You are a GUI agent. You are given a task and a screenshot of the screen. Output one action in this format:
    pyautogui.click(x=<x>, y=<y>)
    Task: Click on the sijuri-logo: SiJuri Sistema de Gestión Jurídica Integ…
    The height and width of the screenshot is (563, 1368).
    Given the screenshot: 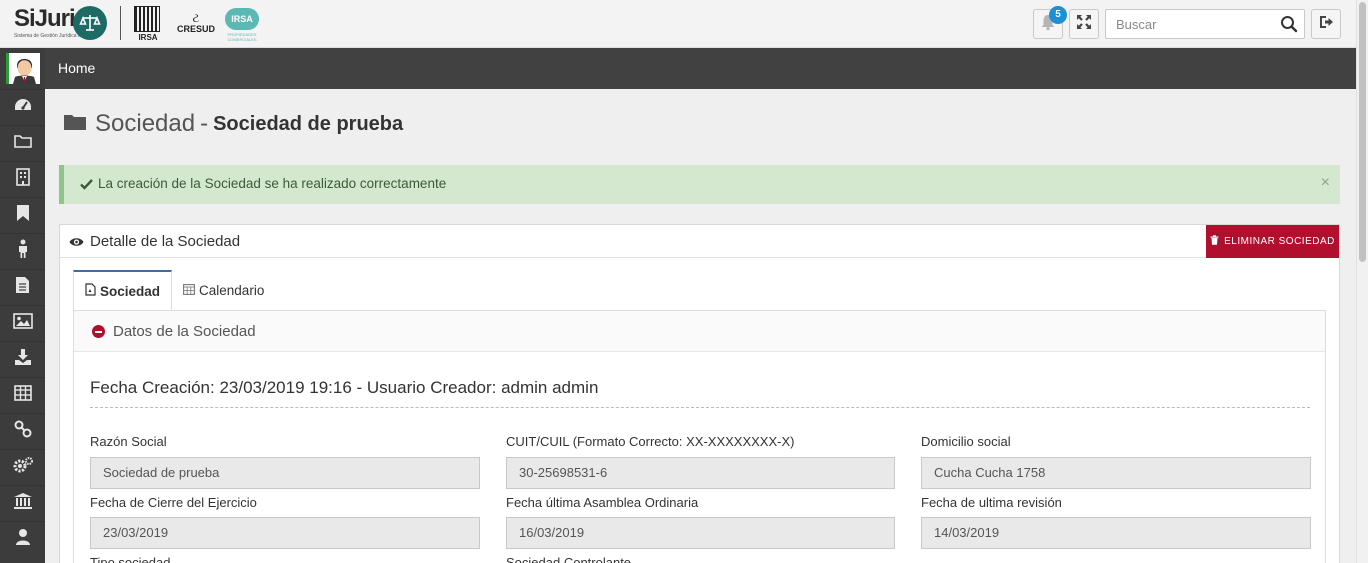 What is the action you would take?
    pyautogui.click(x=60, y=23)
    